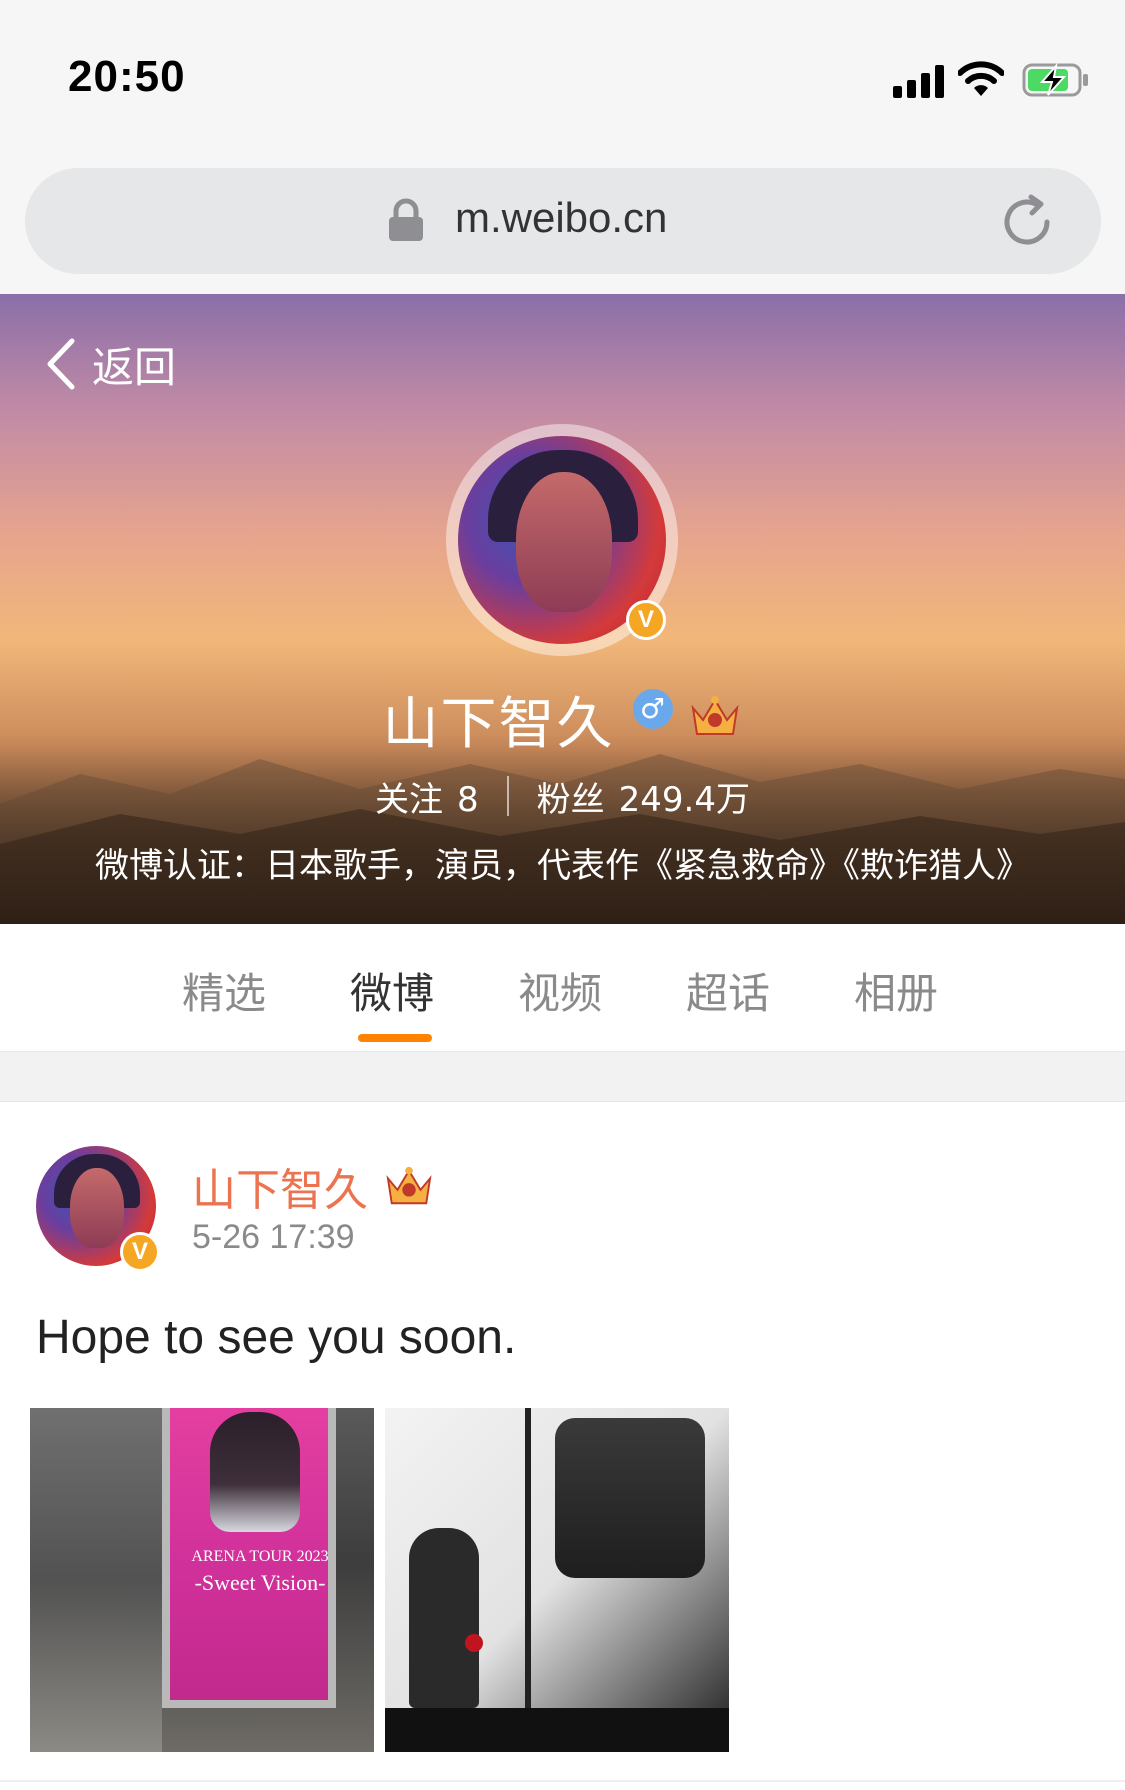  Describe the element at coordinates (140, 1252) in the screenshot. I see `post-verified-badge-icon: V` at that location.